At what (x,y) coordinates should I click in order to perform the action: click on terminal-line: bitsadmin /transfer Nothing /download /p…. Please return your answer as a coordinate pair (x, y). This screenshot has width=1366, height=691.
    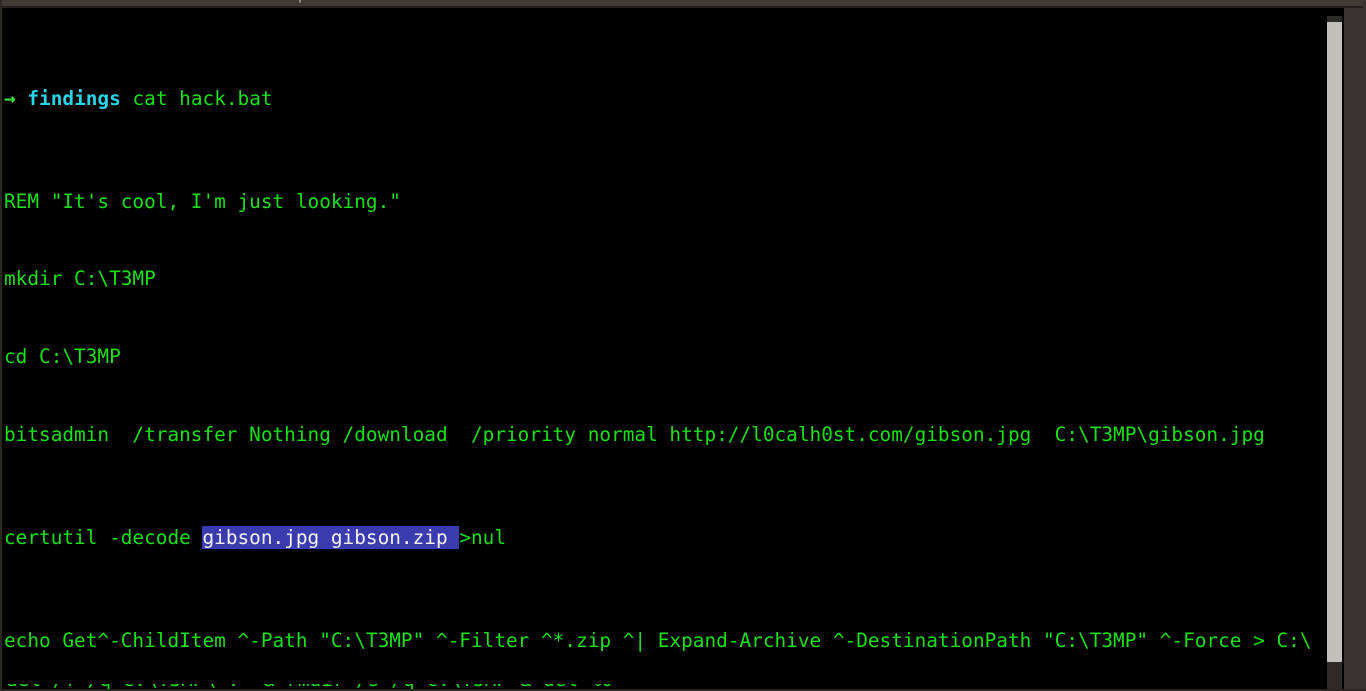
    Looking at the image, I should click on (634, 434).